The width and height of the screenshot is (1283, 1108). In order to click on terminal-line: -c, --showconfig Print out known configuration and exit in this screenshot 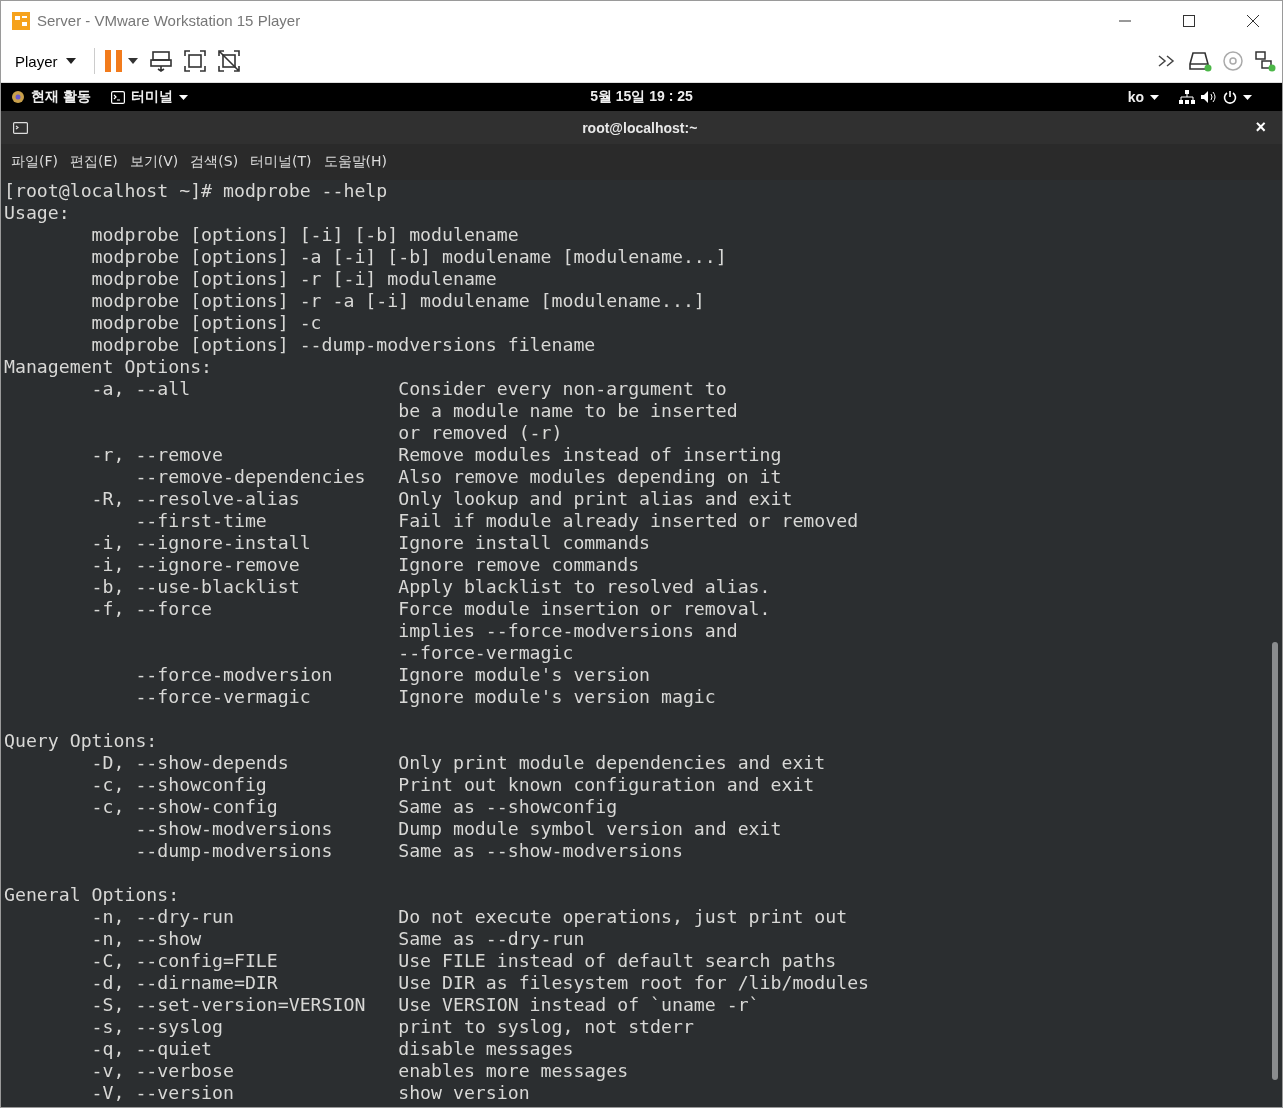, I will do `click(453, 785)`.